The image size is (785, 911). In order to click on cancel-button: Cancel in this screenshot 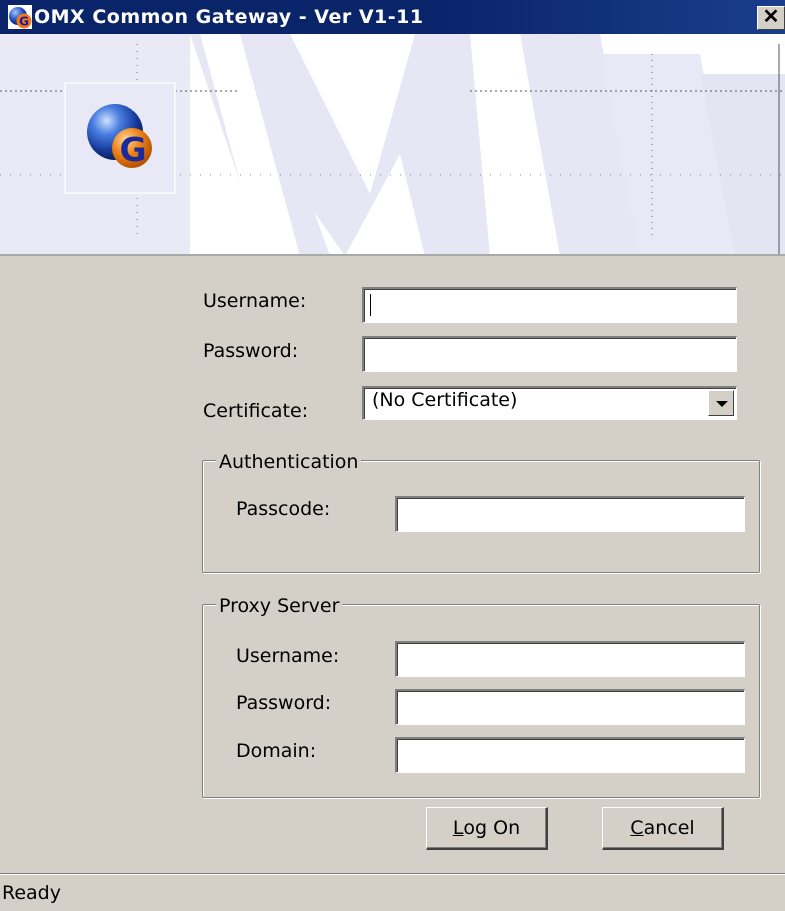, I will do `click(663, 828)`.